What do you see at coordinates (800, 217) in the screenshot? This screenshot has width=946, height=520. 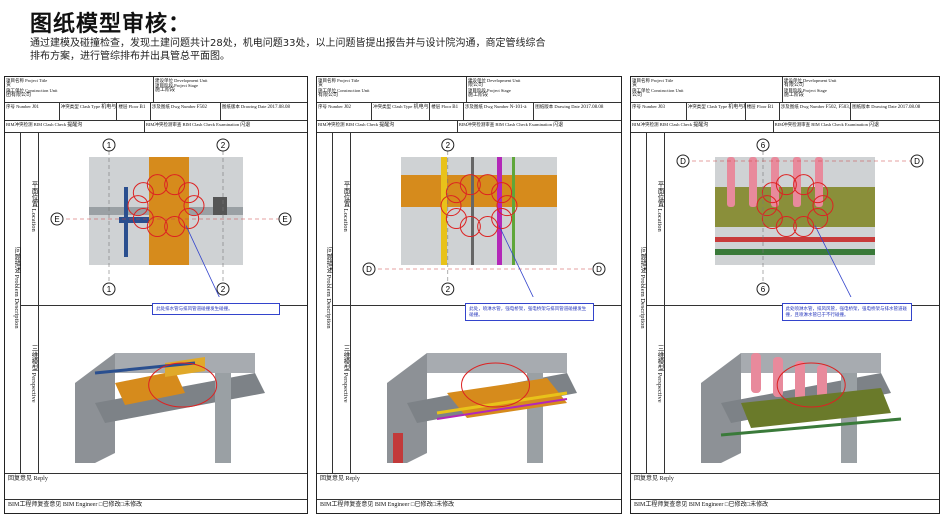 I see `plan-view-drawing: 6 6 D D` at bounding box center [800, 217].